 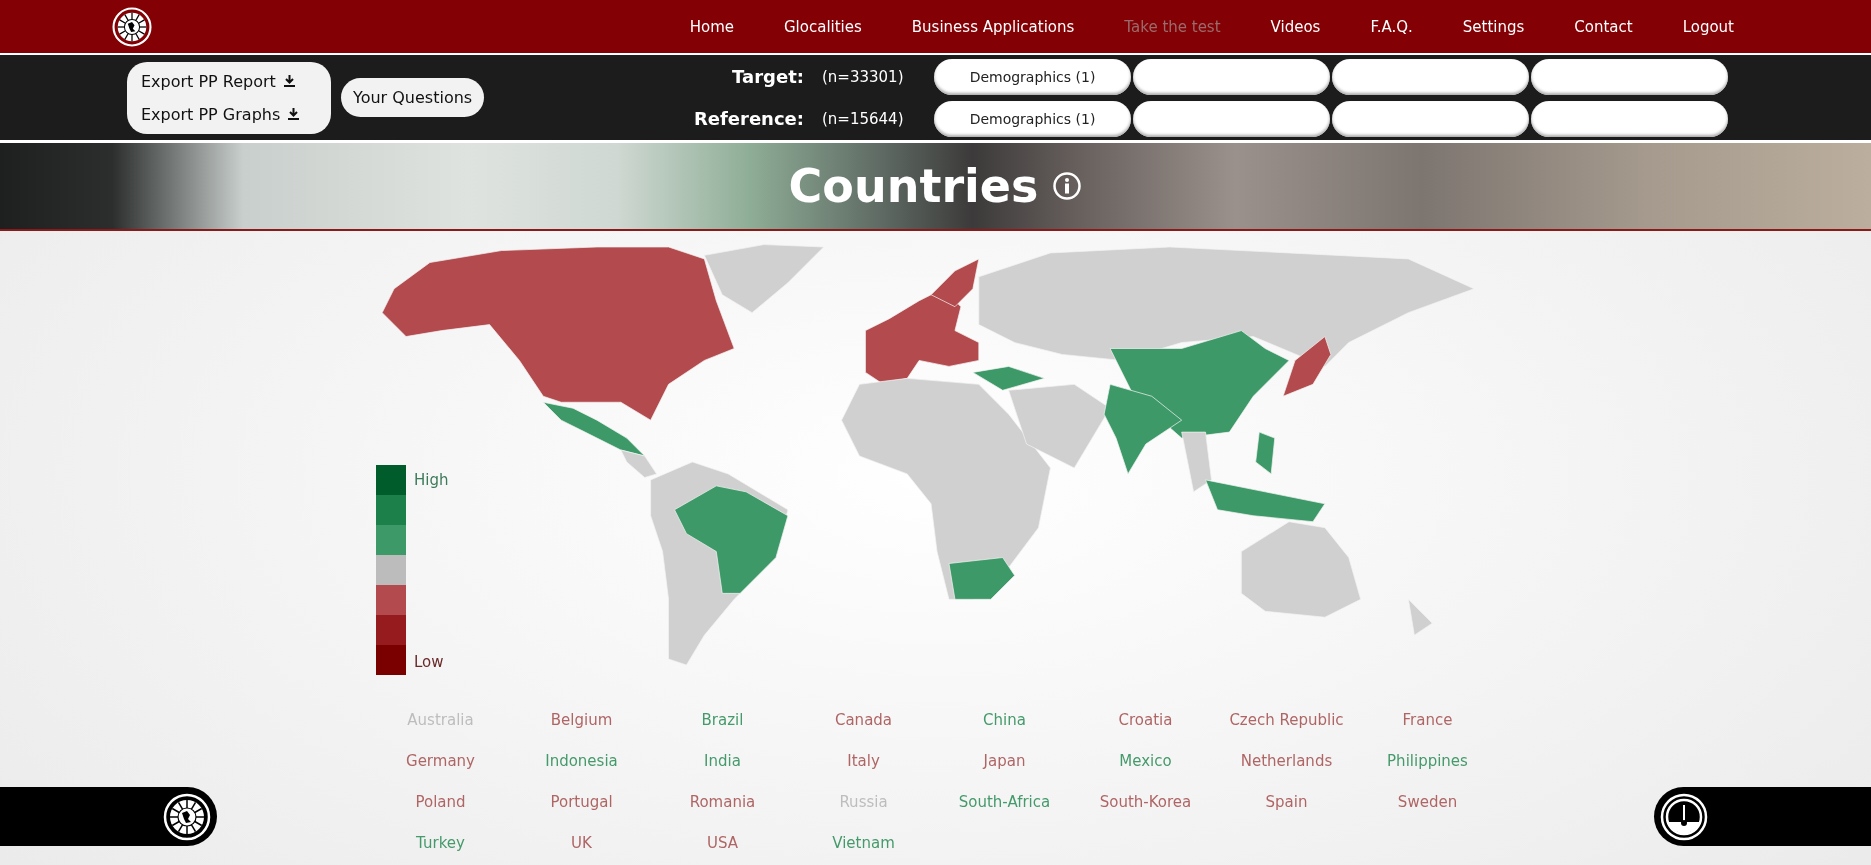 I want to click on sample-count: (n=33301), so click(x=863, y=76).